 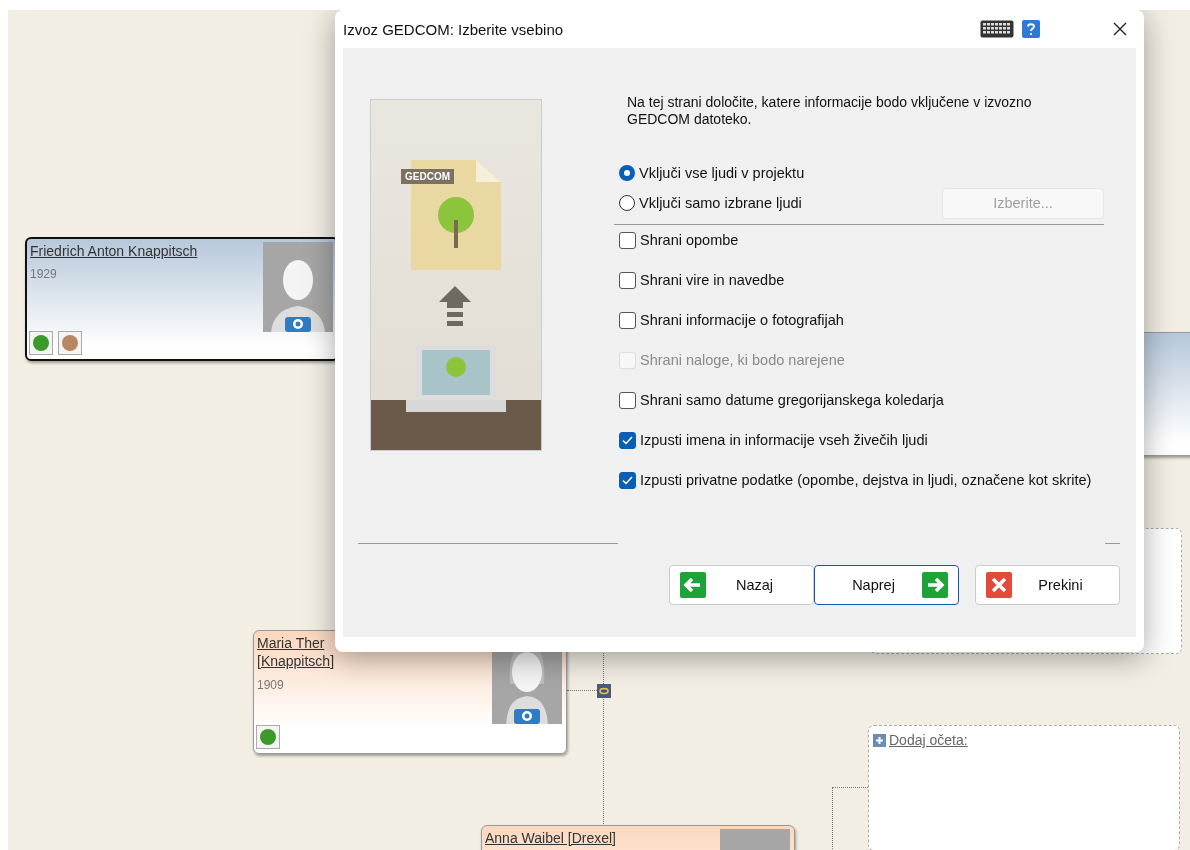 I want to click on checkbox-label: Izpusti imena in informacije vseh živečih ljudi, so click(x=784, y=440).